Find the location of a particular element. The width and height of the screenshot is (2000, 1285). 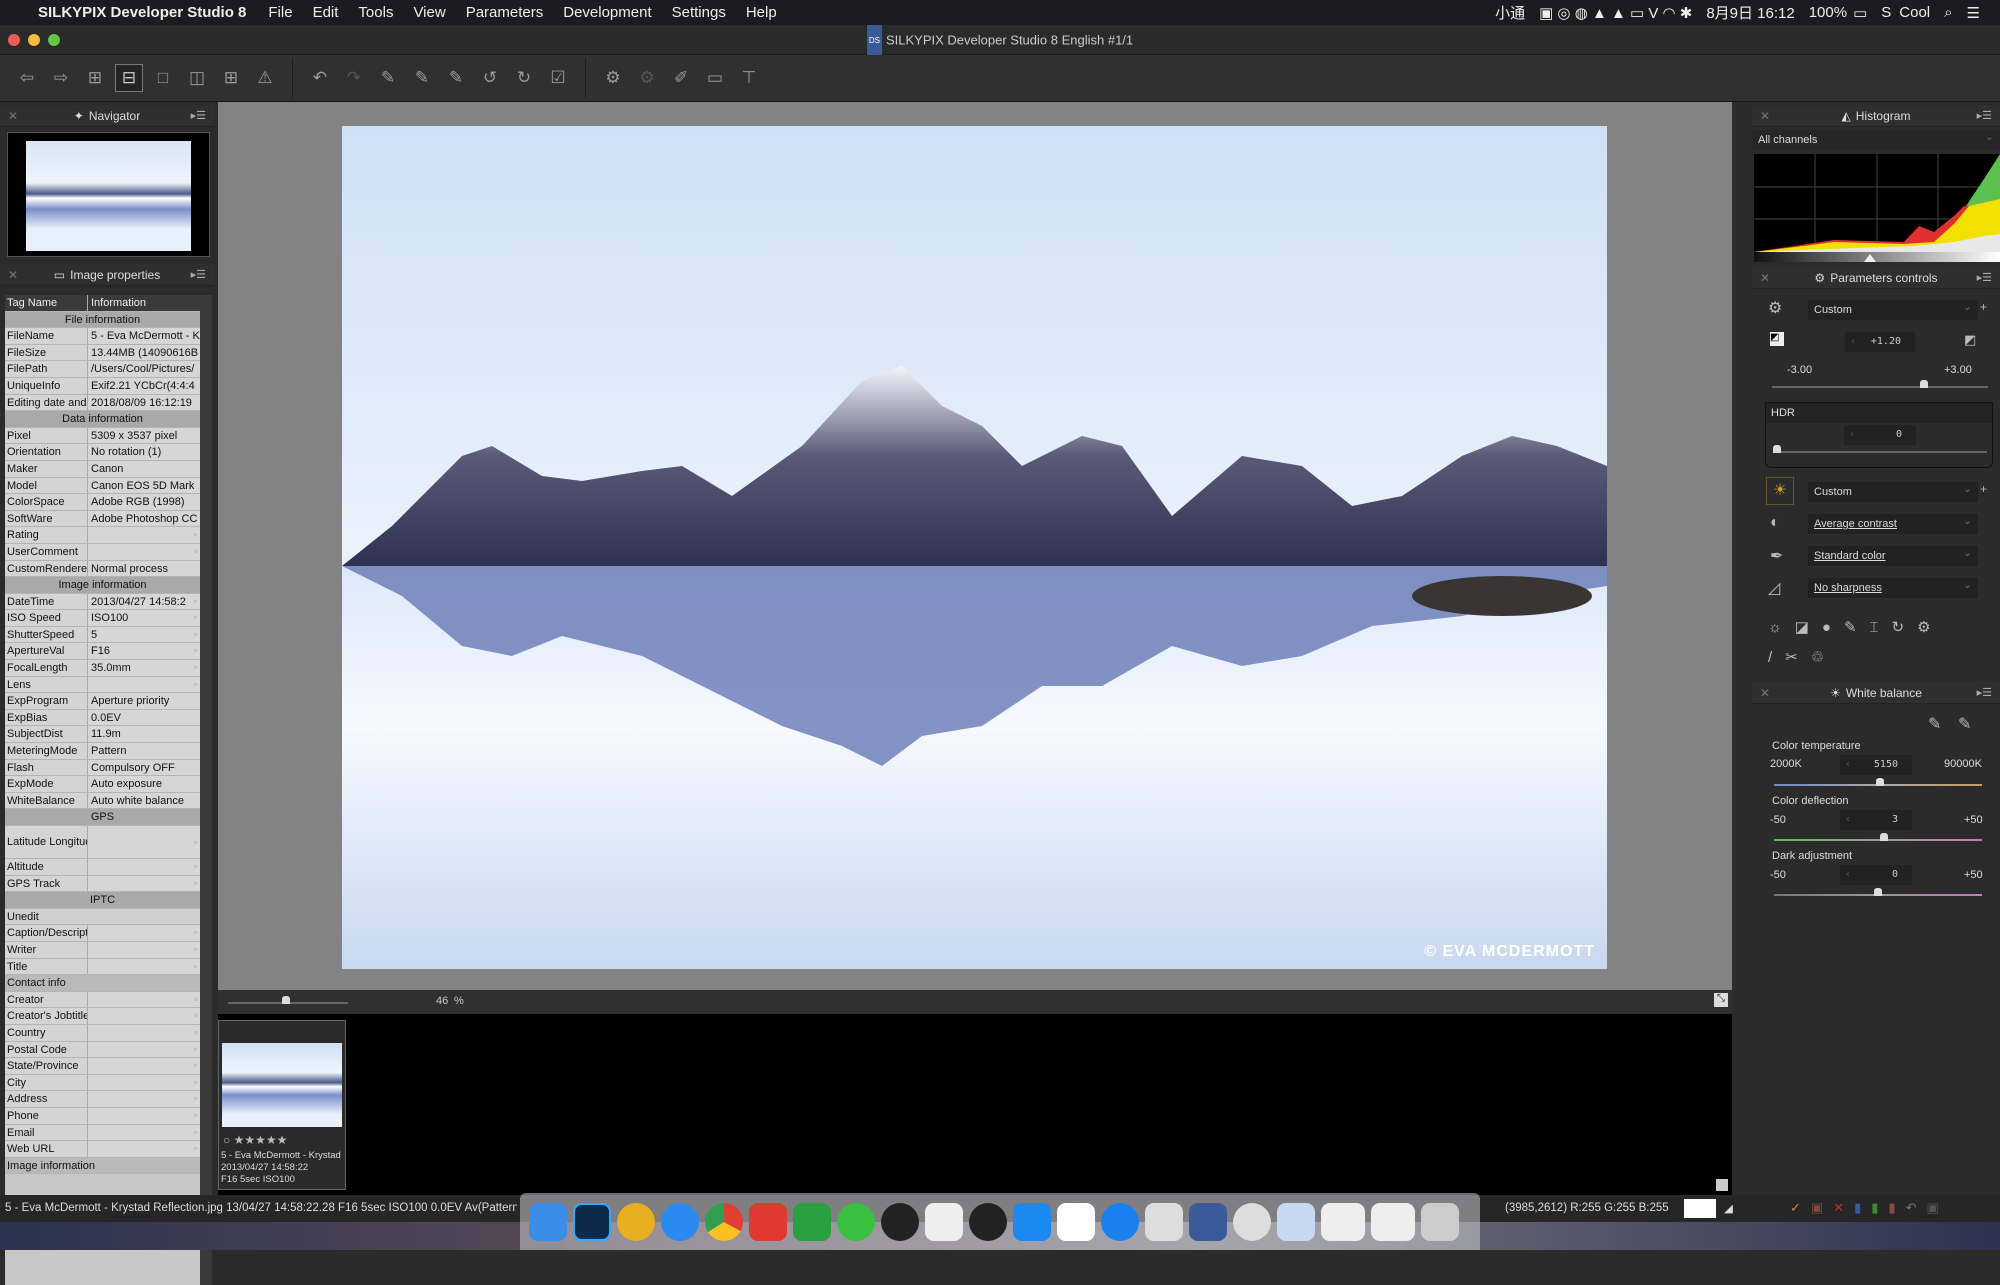

menu-view: View is located at coordinates (429, 12).